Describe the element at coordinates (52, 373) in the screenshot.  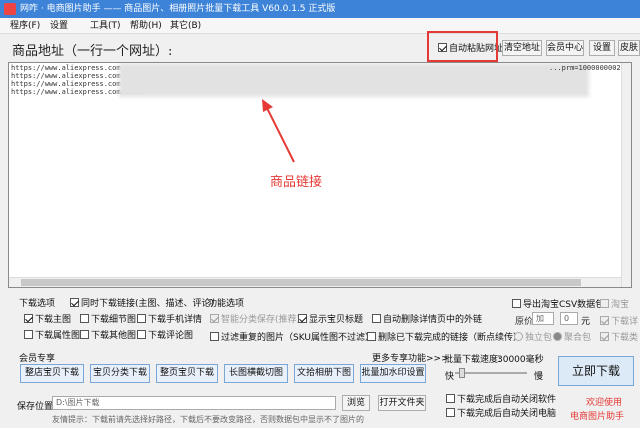
I see `shop-download-button: 整店宝贝下载` at that location.